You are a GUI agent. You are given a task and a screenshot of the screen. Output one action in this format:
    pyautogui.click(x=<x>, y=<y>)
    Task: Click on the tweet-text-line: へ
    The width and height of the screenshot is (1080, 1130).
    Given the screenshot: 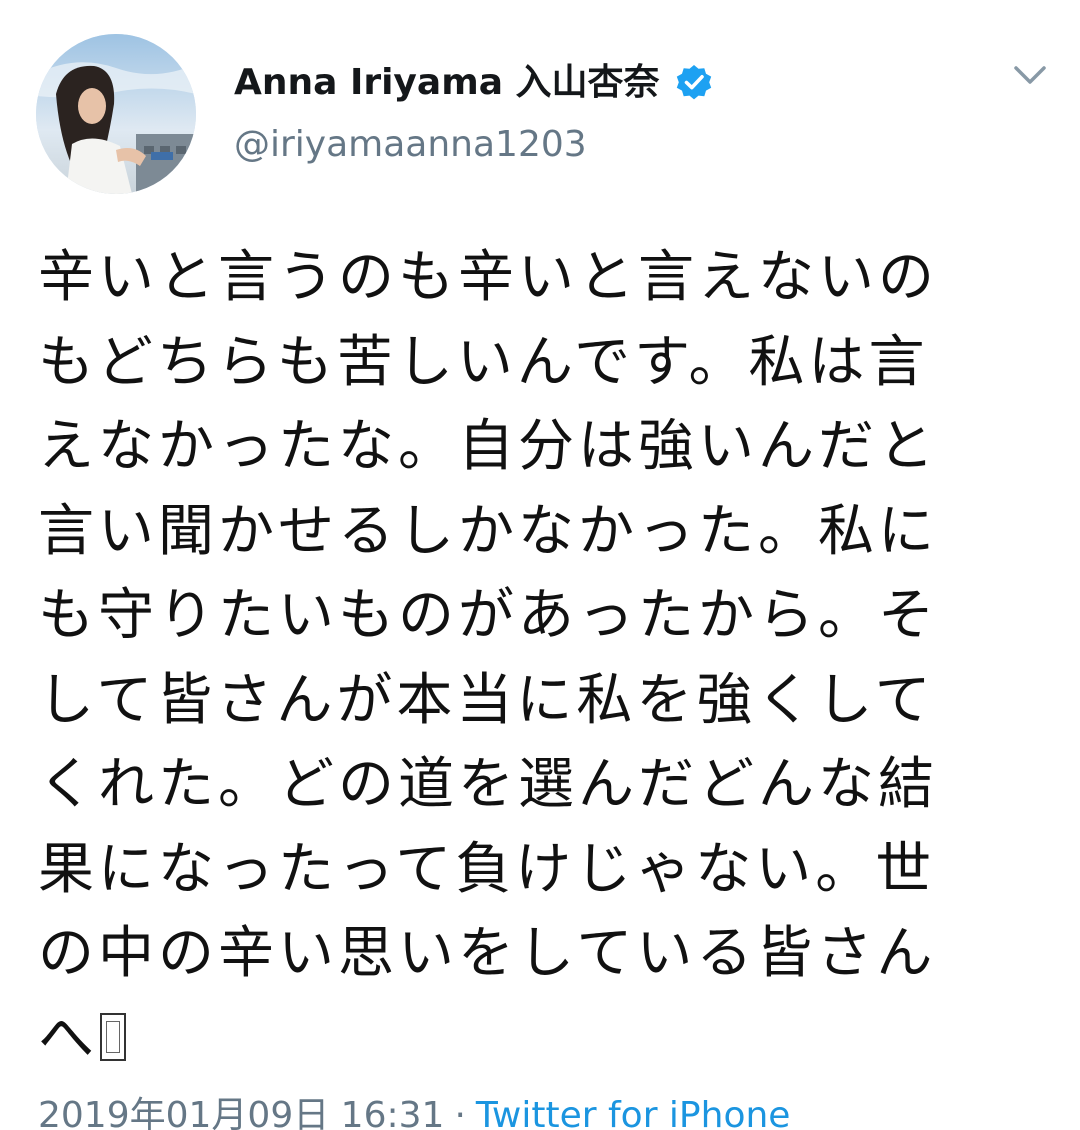 What is the action you would take?
    pyautogui.click(x=68, y=1038)
    